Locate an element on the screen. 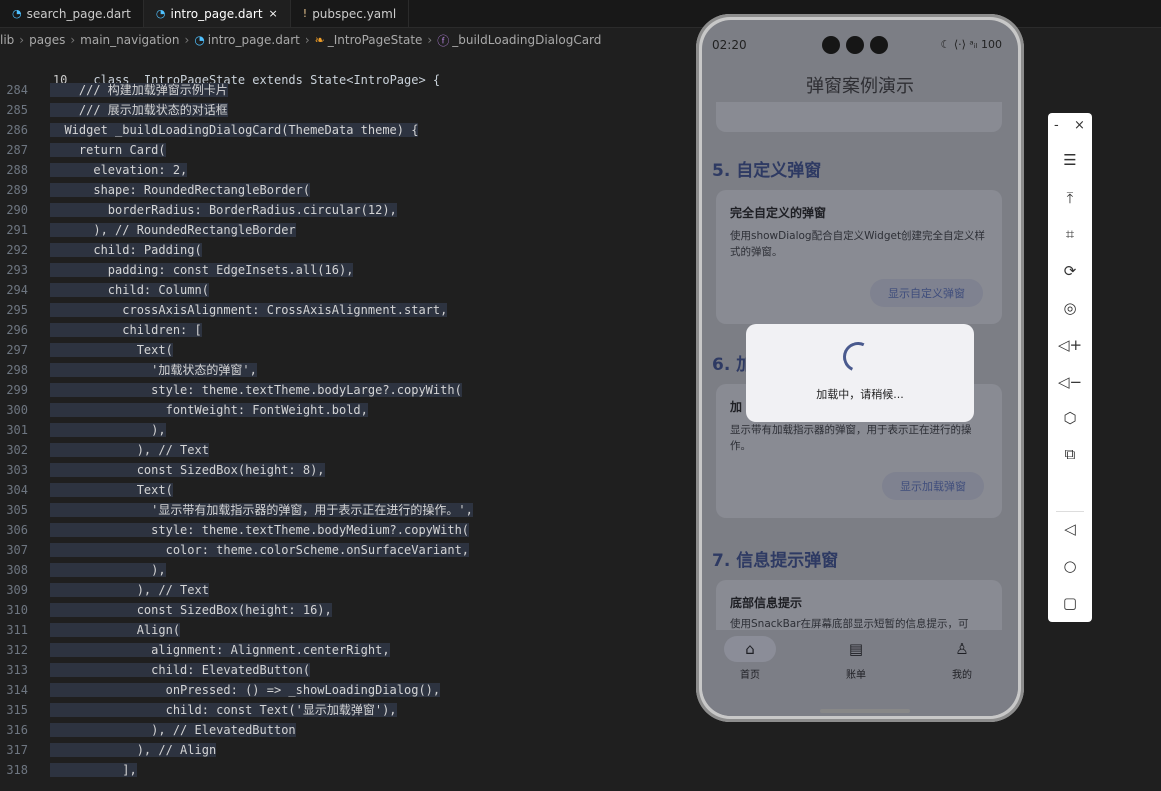  line-number: 288 is located at coordinates (17, 170).